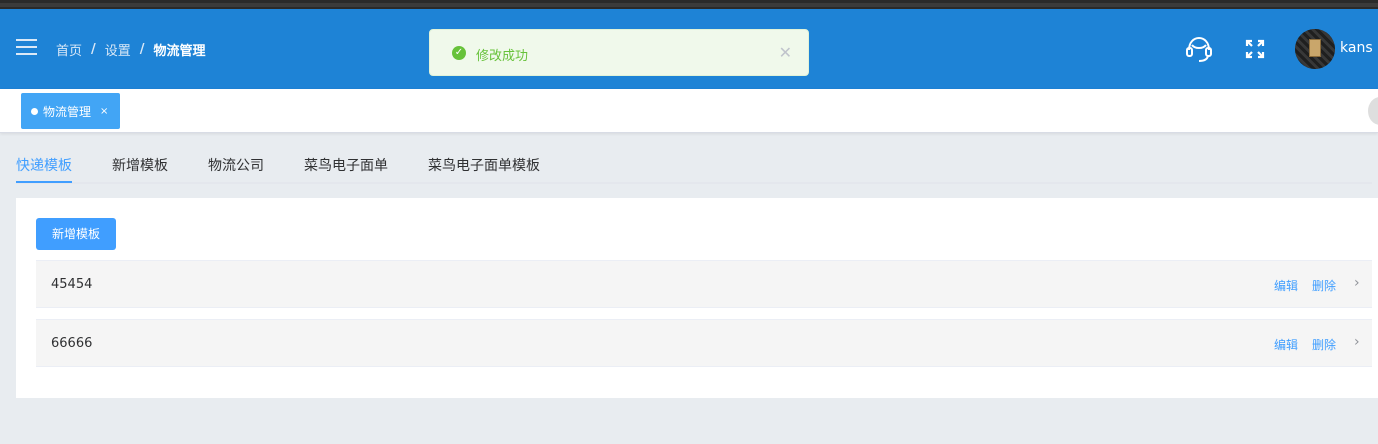 The height and width of the screenshot is (444, 1378). What do you see at coordinates (72, 343) in the screenshot?
I see `template-name: 66666` at bounding box center [72, 343].